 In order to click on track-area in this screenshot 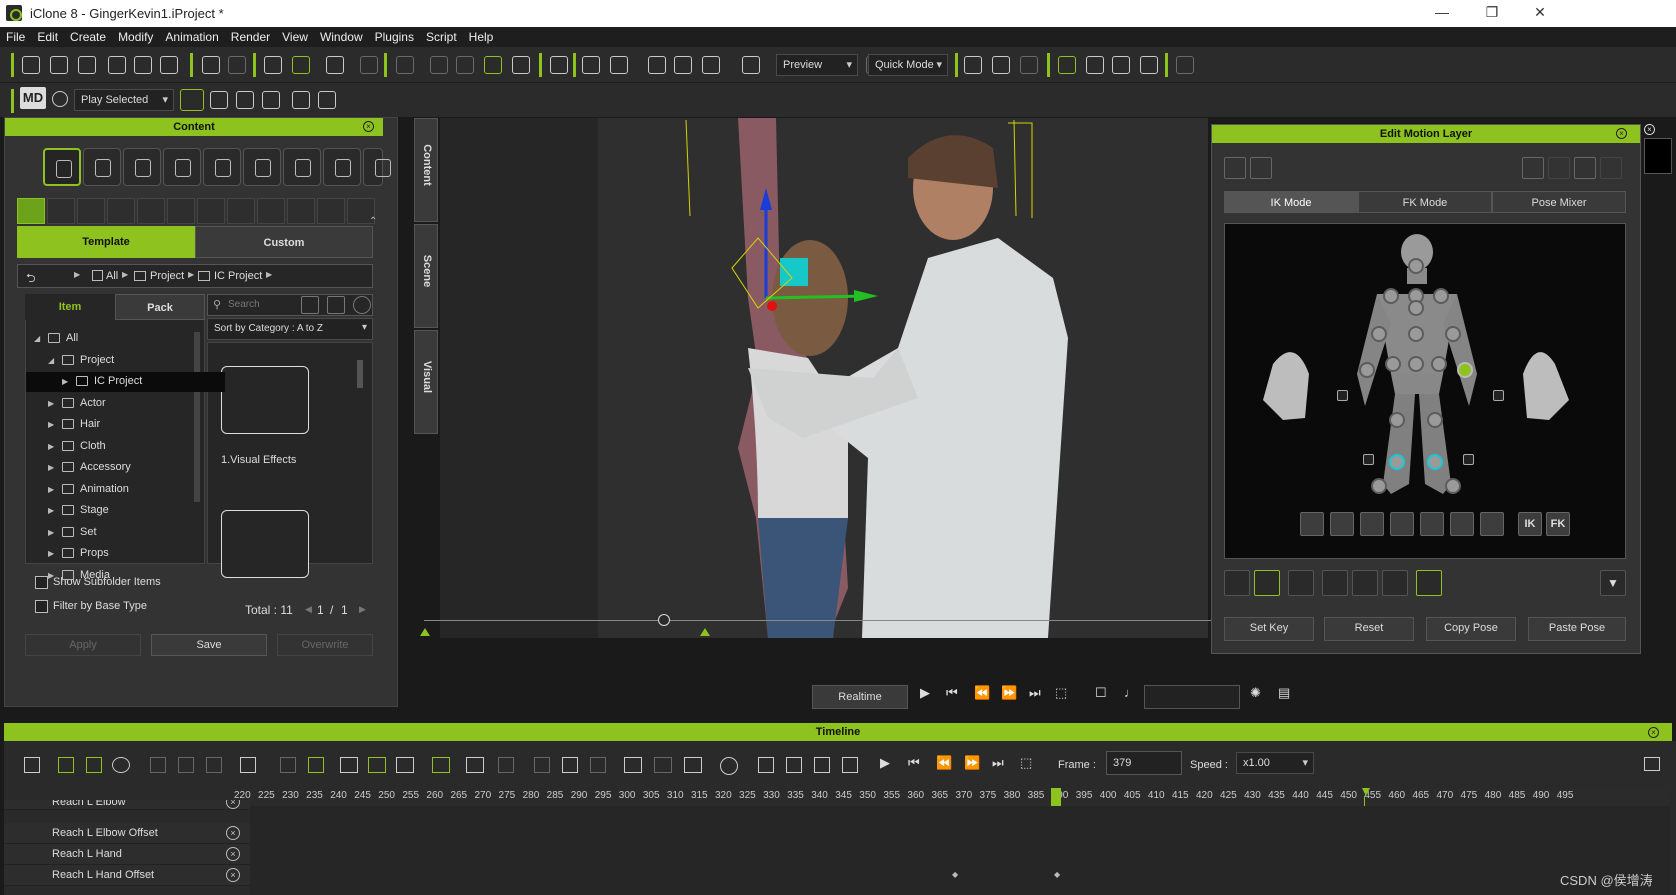, I will do `click(960, 850)`.